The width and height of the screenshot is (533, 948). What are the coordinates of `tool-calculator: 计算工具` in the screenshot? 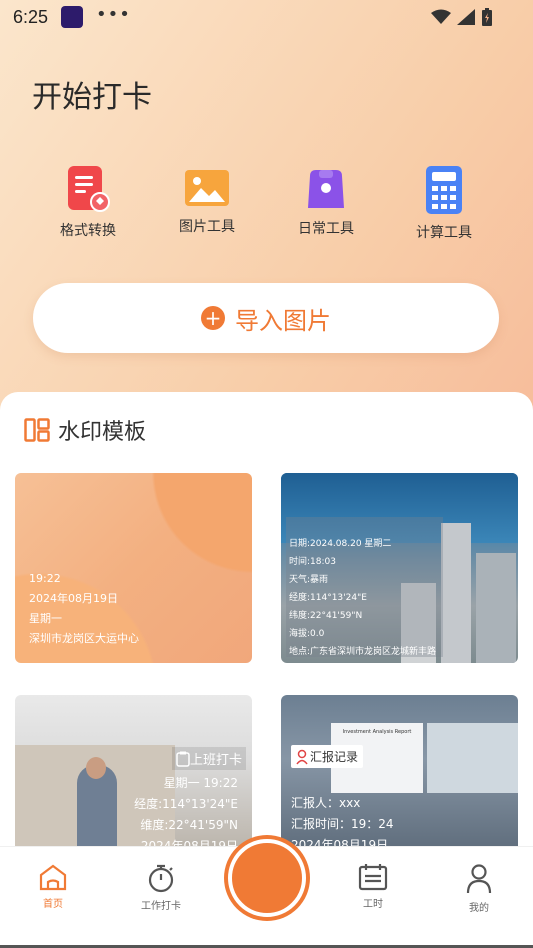 It's located at (444, 203).